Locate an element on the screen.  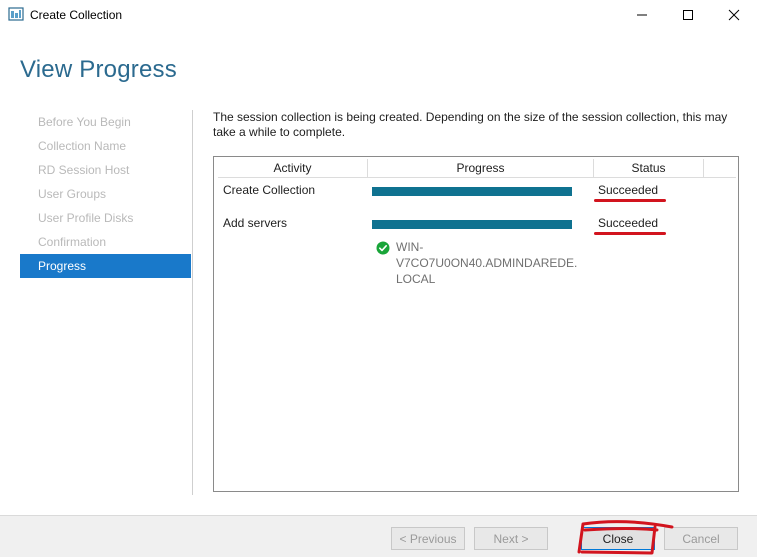
close-button: Close is located at coordinates (618, 538).